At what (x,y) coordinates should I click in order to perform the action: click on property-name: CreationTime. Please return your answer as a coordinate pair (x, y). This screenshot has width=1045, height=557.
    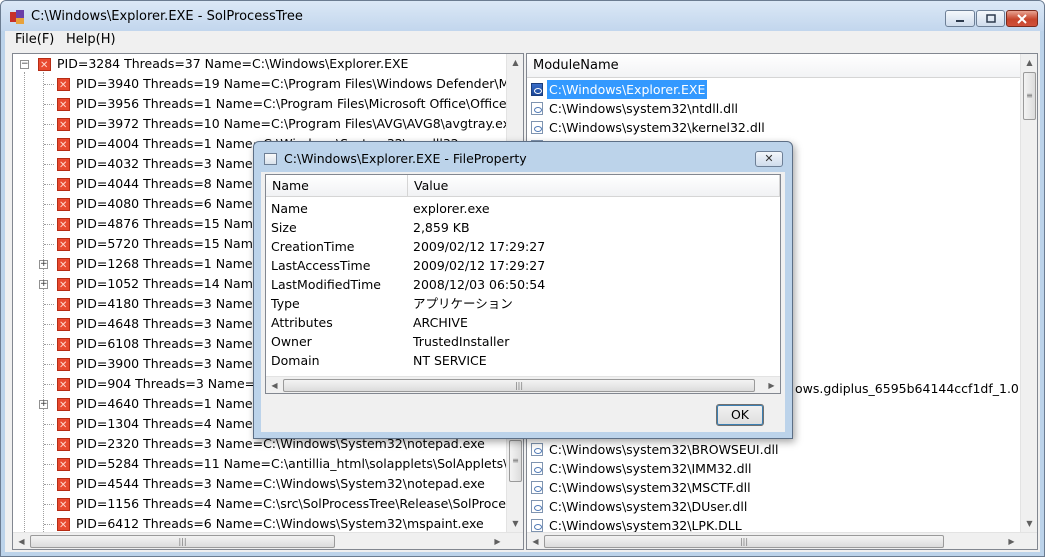
    Looking at the image, I should click on (313, 246).